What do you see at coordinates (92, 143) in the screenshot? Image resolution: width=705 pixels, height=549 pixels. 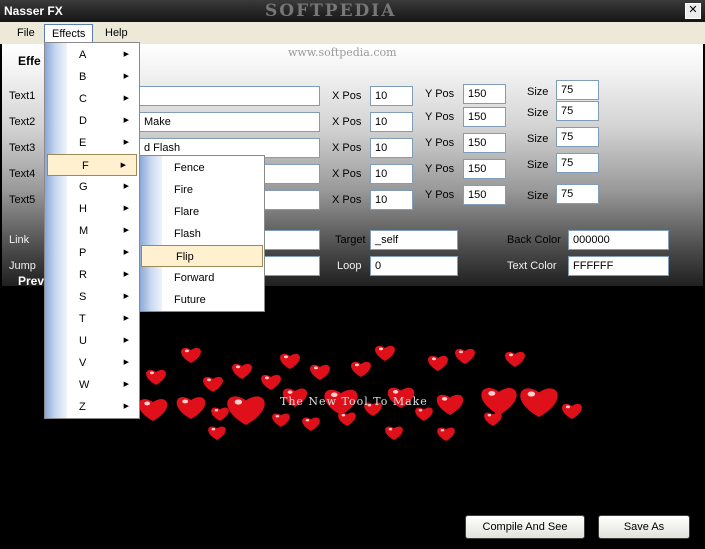 I see `effects-menu-item-e: E ▶` at bounding box center [92, 143].